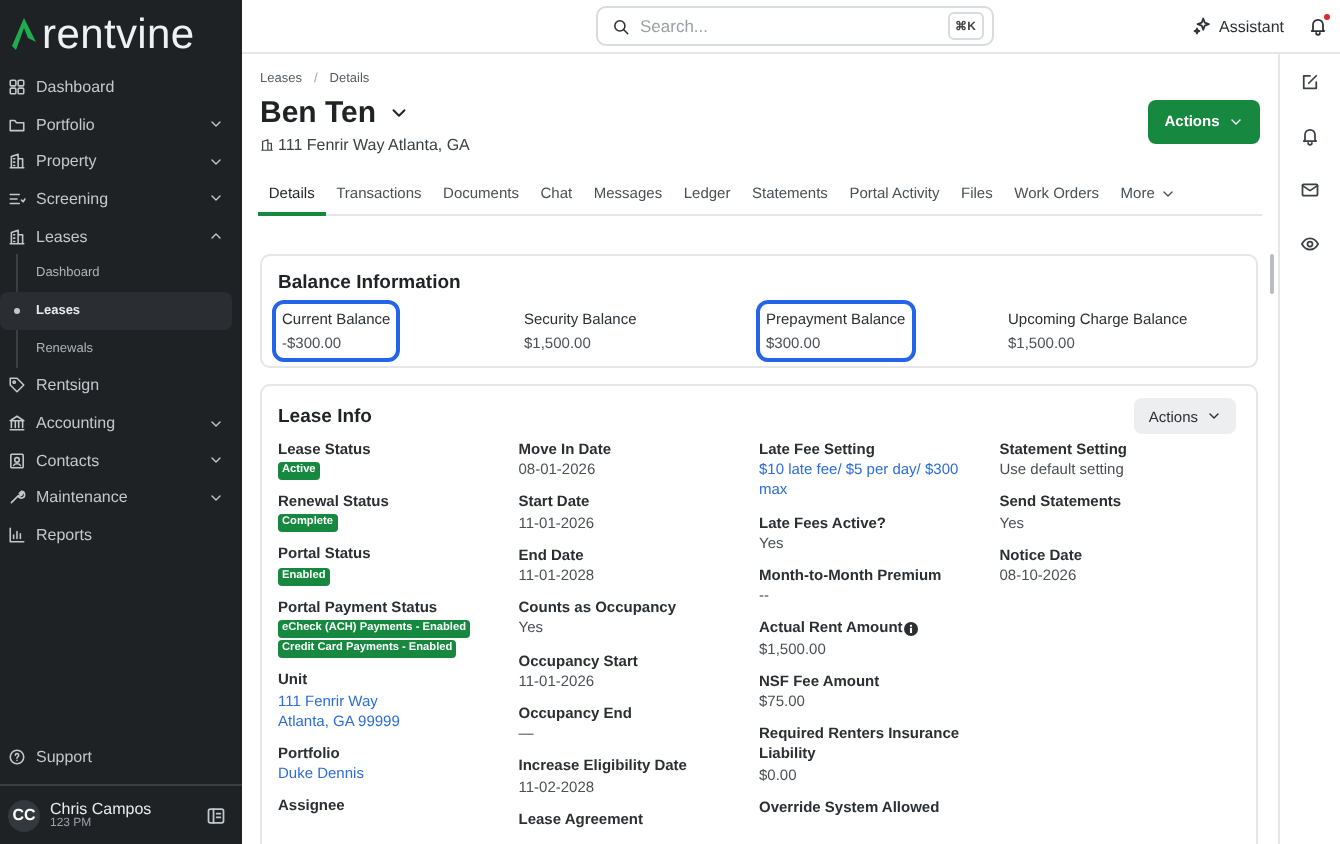  What do you see at coordinates (121, 423) in the screenshot?
I see `nav-item: Accounting` at bounding box center [121, 423].